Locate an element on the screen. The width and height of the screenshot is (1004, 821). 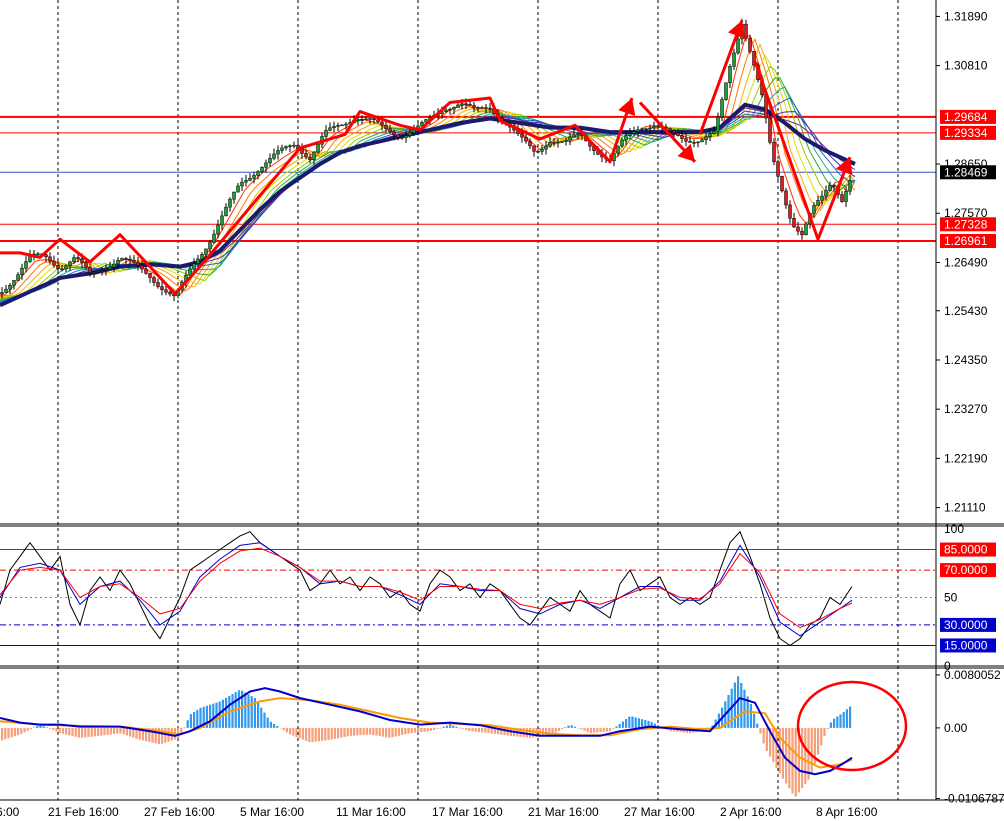
y-tick-label: 1.21110 is located at coordinates (965, 508).